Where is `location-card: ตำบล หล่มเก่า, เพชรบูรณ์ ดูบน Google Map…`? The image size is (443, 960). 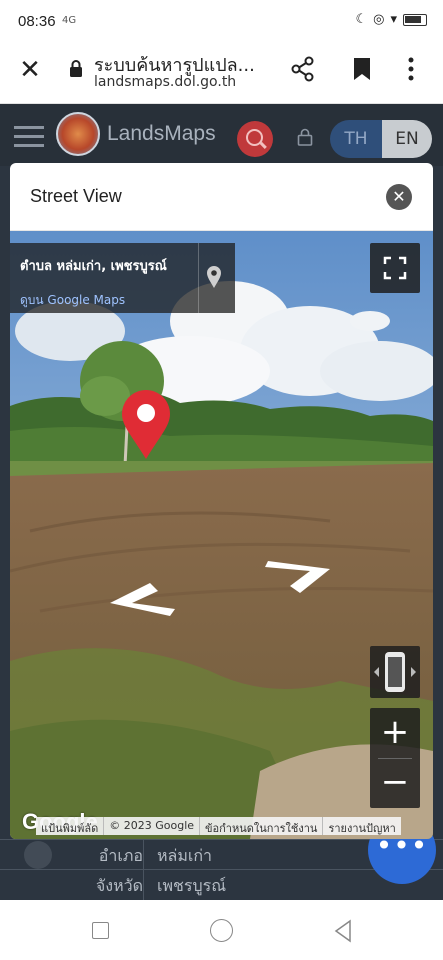
location-card: ตำบล หล่มเก่า, เพชรบูรณ์ ดูบน Google Map… is located at coordinates (122, 278).